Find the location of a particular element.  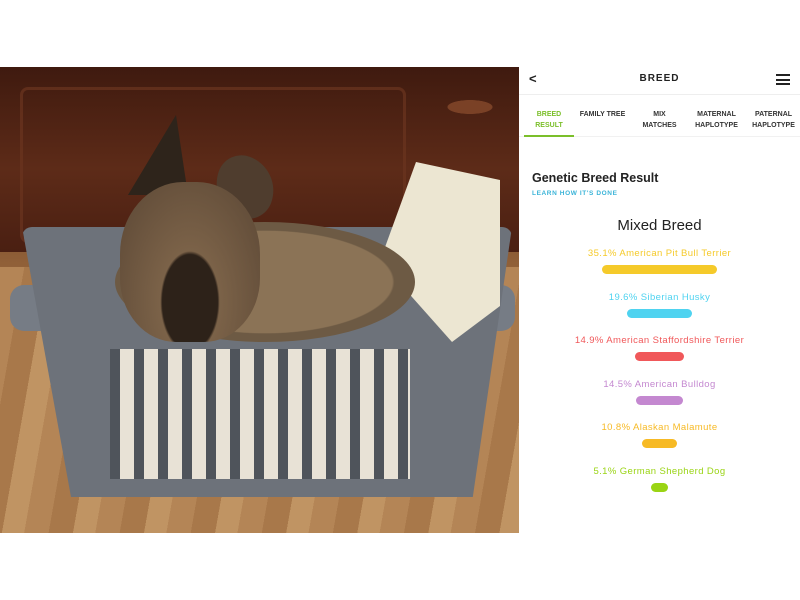

breed-item: 14.5% American Bulldog is located at coordinates (659, 401).